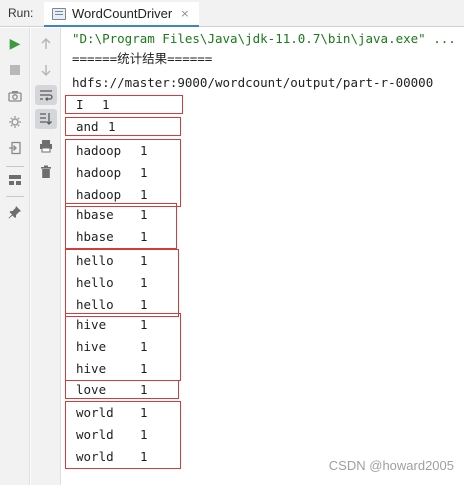 The height and width of the screenshot is (485, 464). Describe the element at coordinates (91, 389) in the screenshot. I see `word-text: love` at that location.